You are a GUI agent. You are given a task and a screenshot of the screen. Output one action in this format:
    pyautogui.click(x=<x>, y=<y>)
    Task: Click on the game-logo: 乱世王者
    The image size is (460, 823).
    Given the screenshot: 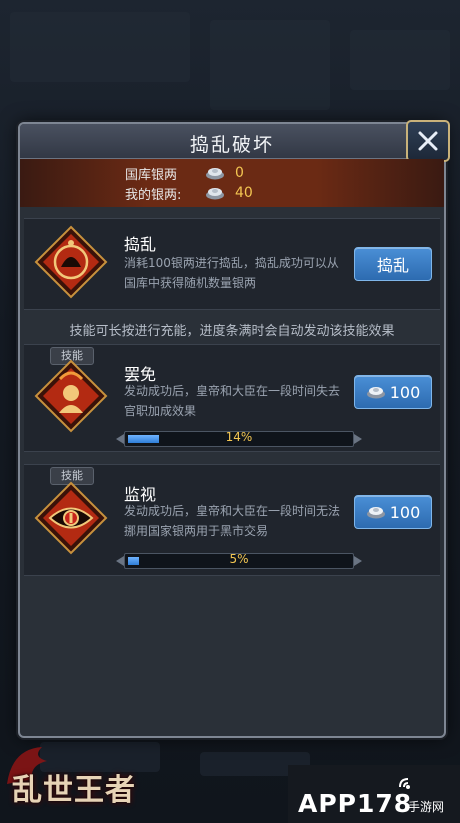 What is the action you would take?
    pyautogui.click(x=69, y=779)
    